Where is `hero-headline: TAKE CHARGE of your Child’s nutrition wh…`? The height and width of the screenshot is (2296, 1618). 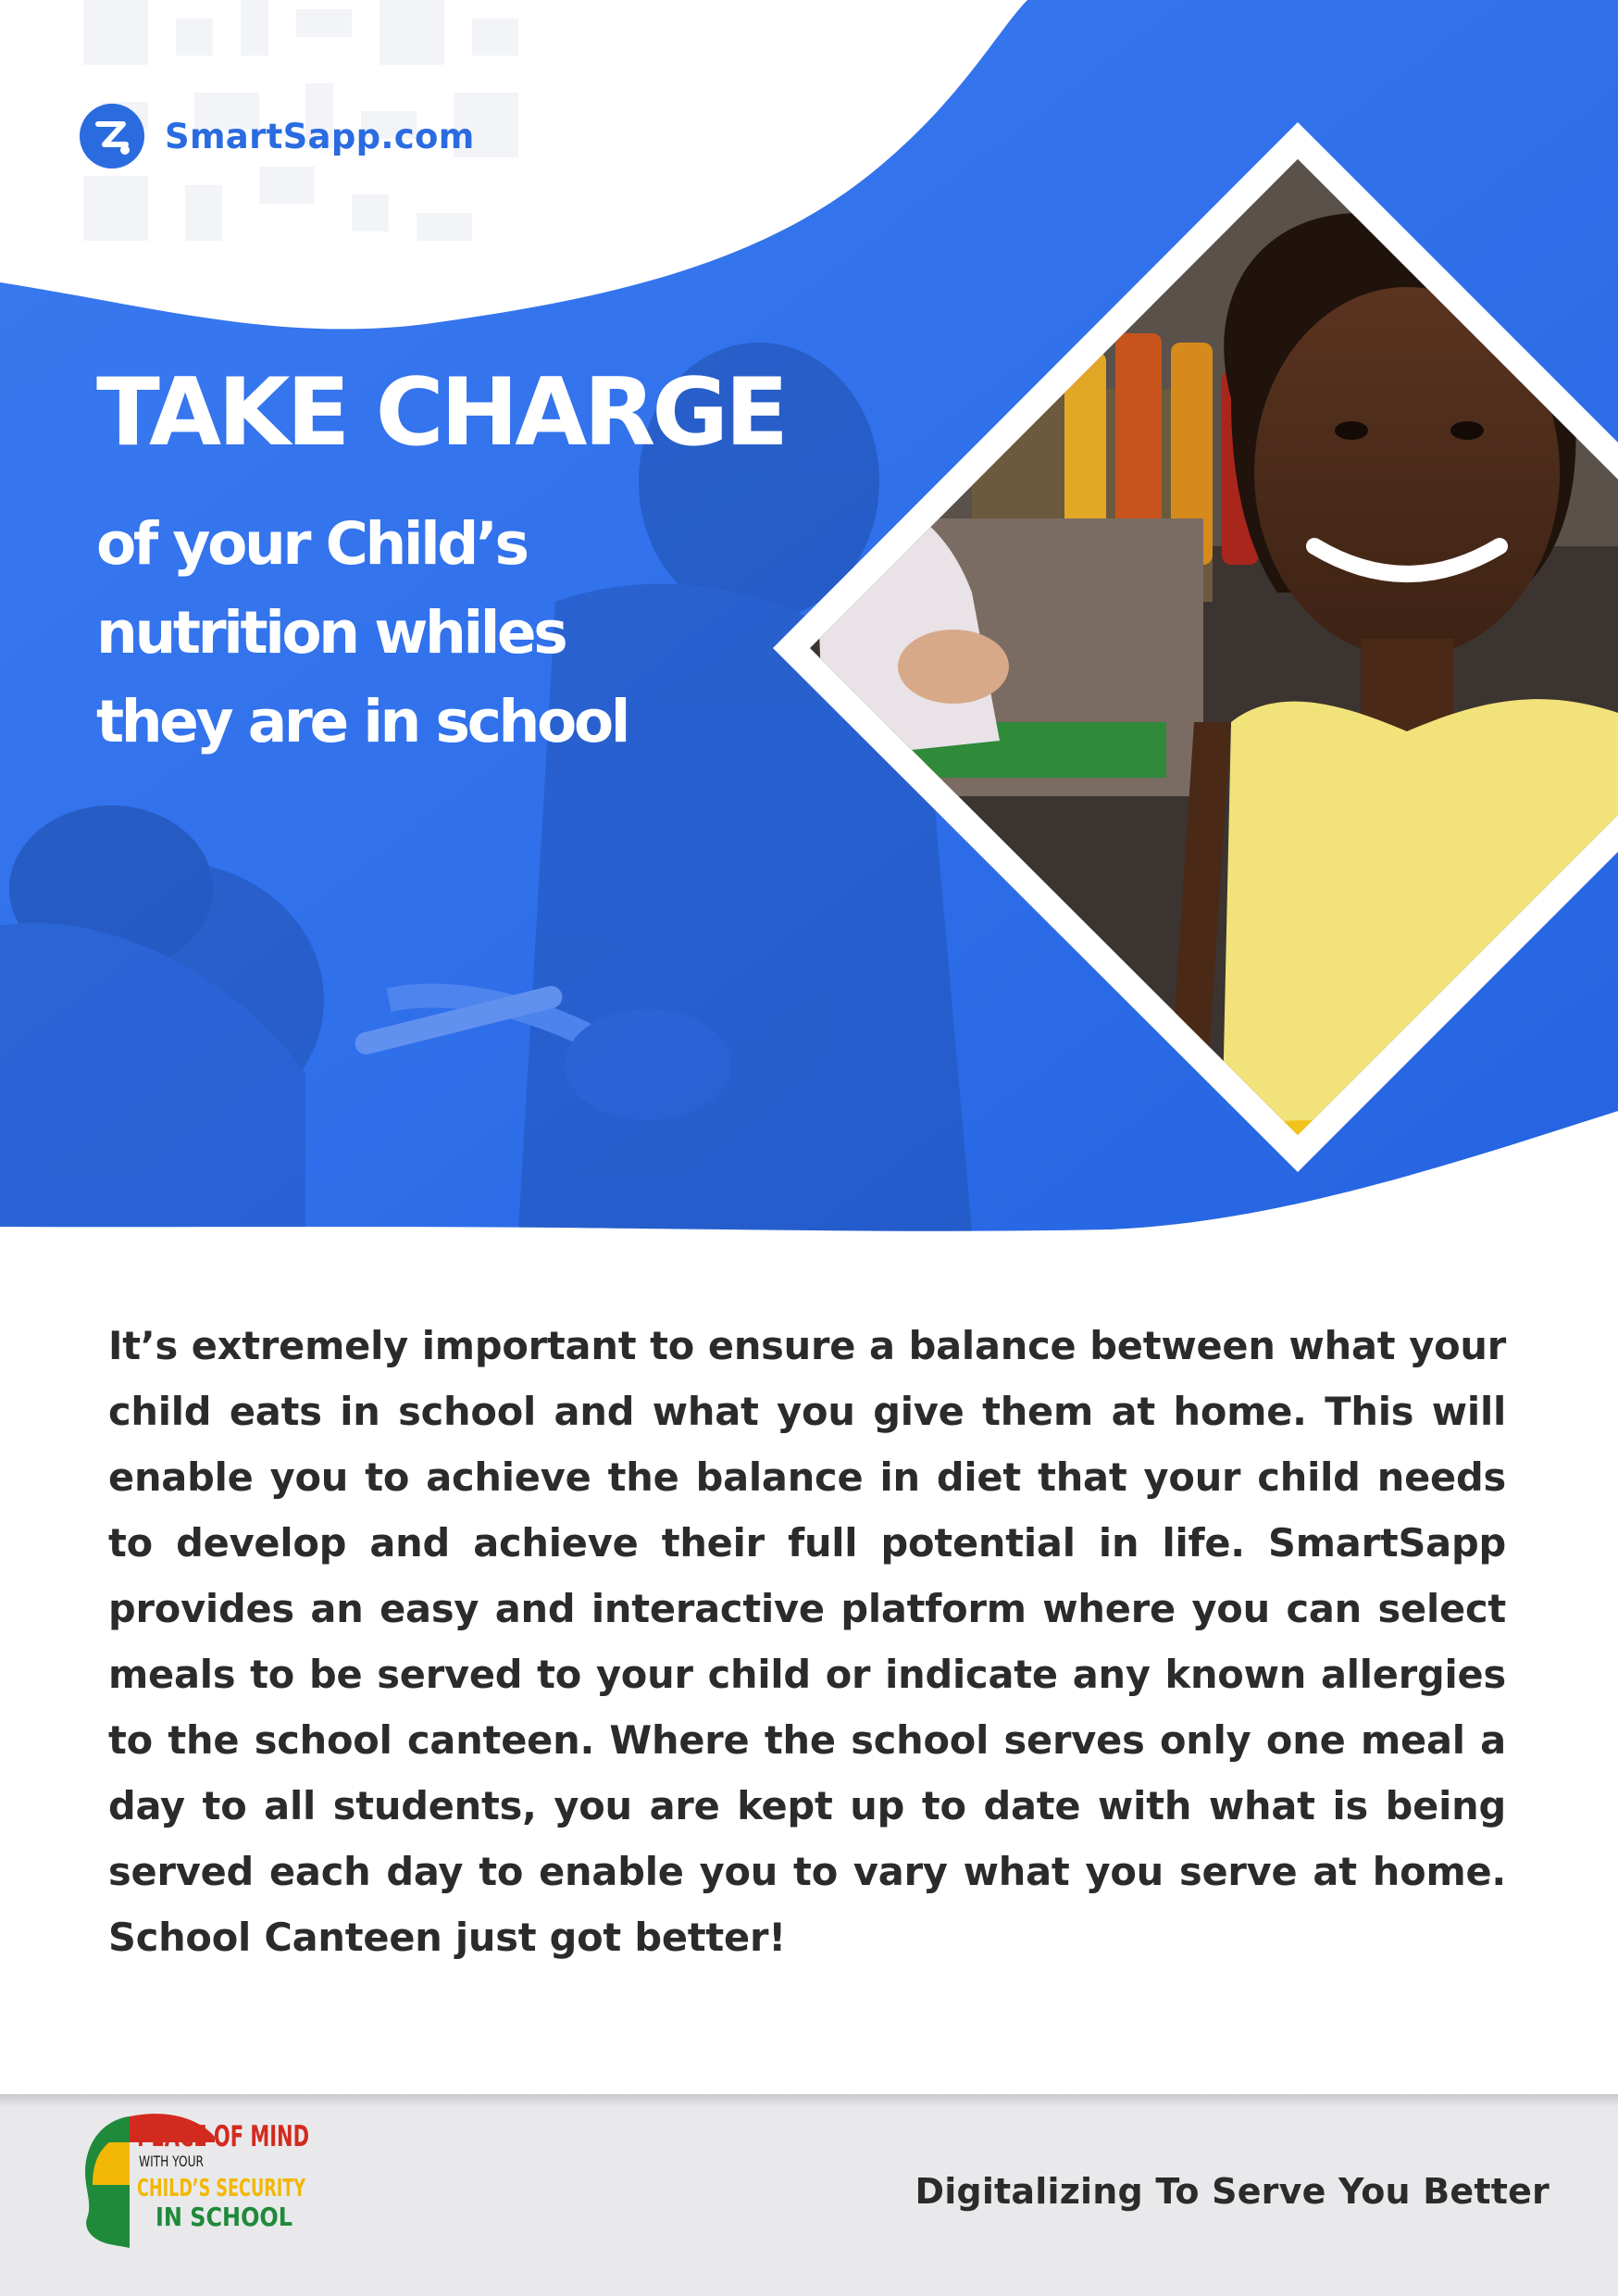
hero-headline: TAKE CHARGE of your Child’s nutrition wh… is located at coordinates (512, 565).